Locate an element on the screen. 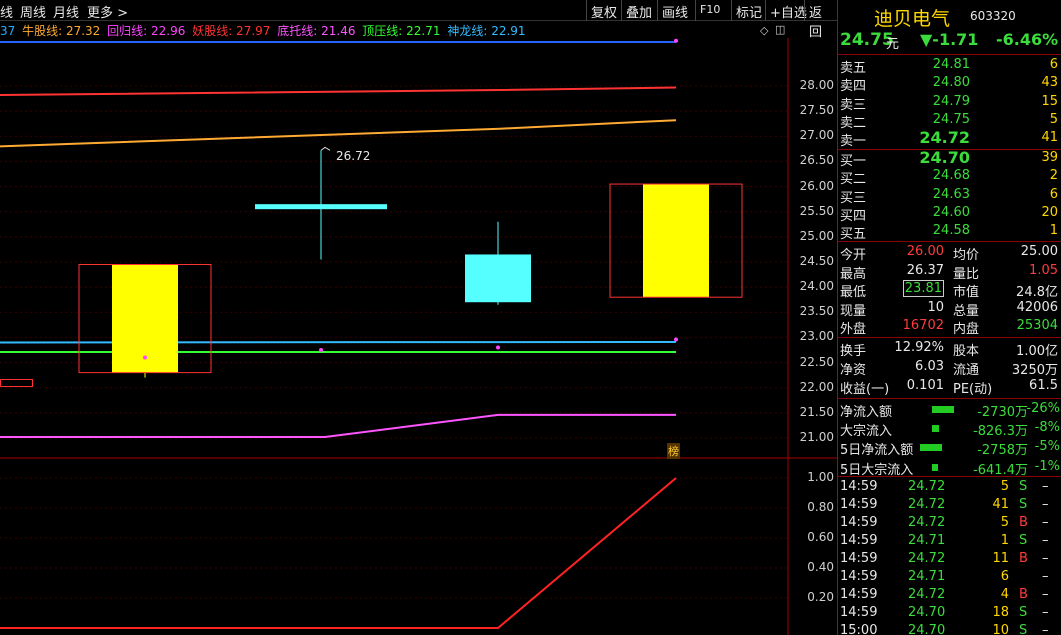  stat-label: 外盘 is located at coordinates (853, 330).